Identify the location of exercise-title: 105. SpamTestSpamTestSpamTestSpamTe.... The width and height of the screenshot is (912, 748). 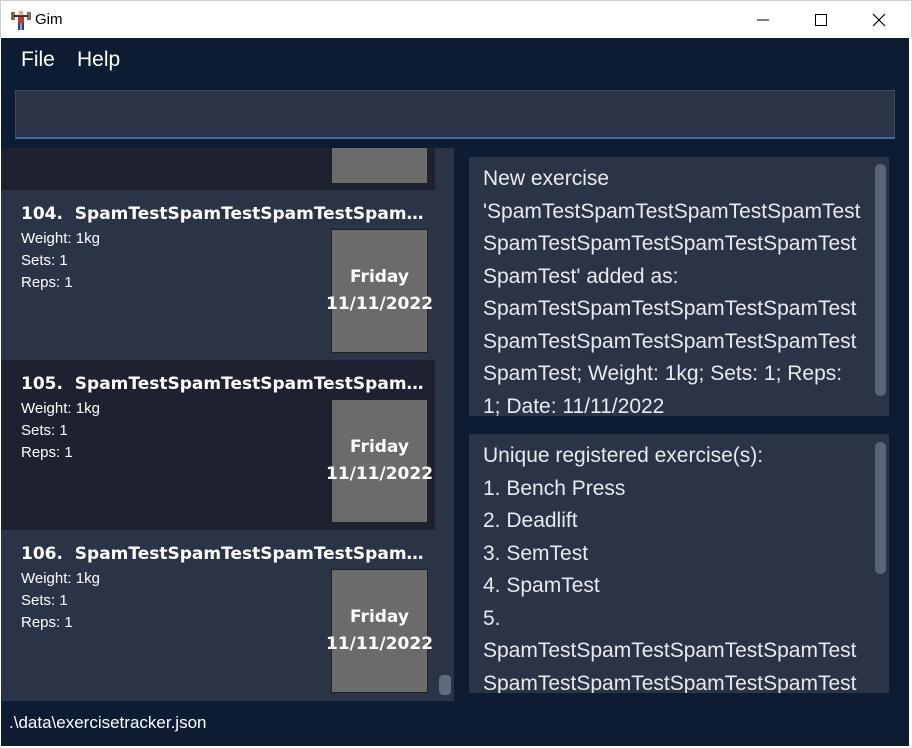
(226, 384).